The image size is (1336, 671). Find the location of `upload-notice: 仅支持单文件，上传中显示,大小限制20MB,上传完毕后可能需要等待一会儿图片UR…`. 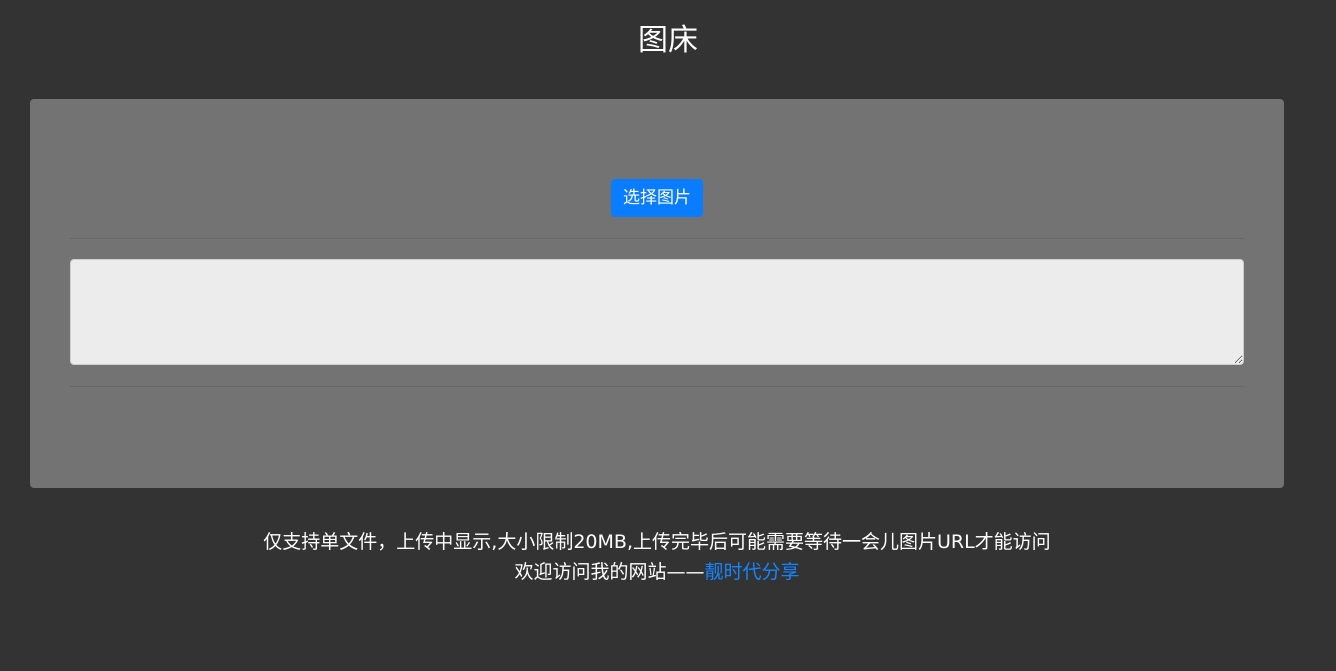

upload-notice: 仅支持单文件，上传中显示,大小限制20MB,上传完毕后可能需要等待一会儿图片UR… is located at coordinates (657, 542).